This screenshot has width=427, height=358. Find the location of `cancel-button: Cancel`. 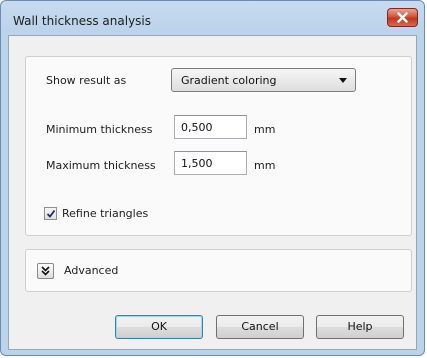

cancel-button: Cancel is located at coordinates (260, 327).